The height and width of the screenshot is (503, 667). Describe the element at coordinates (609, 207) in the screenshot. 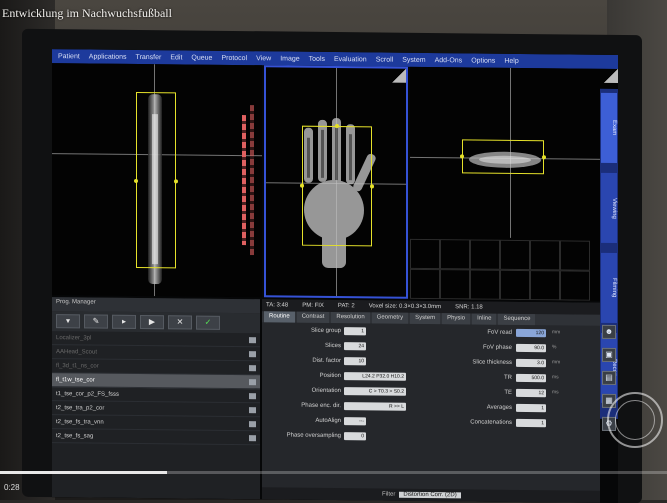

I see `side-tab: Viewing` at that location.